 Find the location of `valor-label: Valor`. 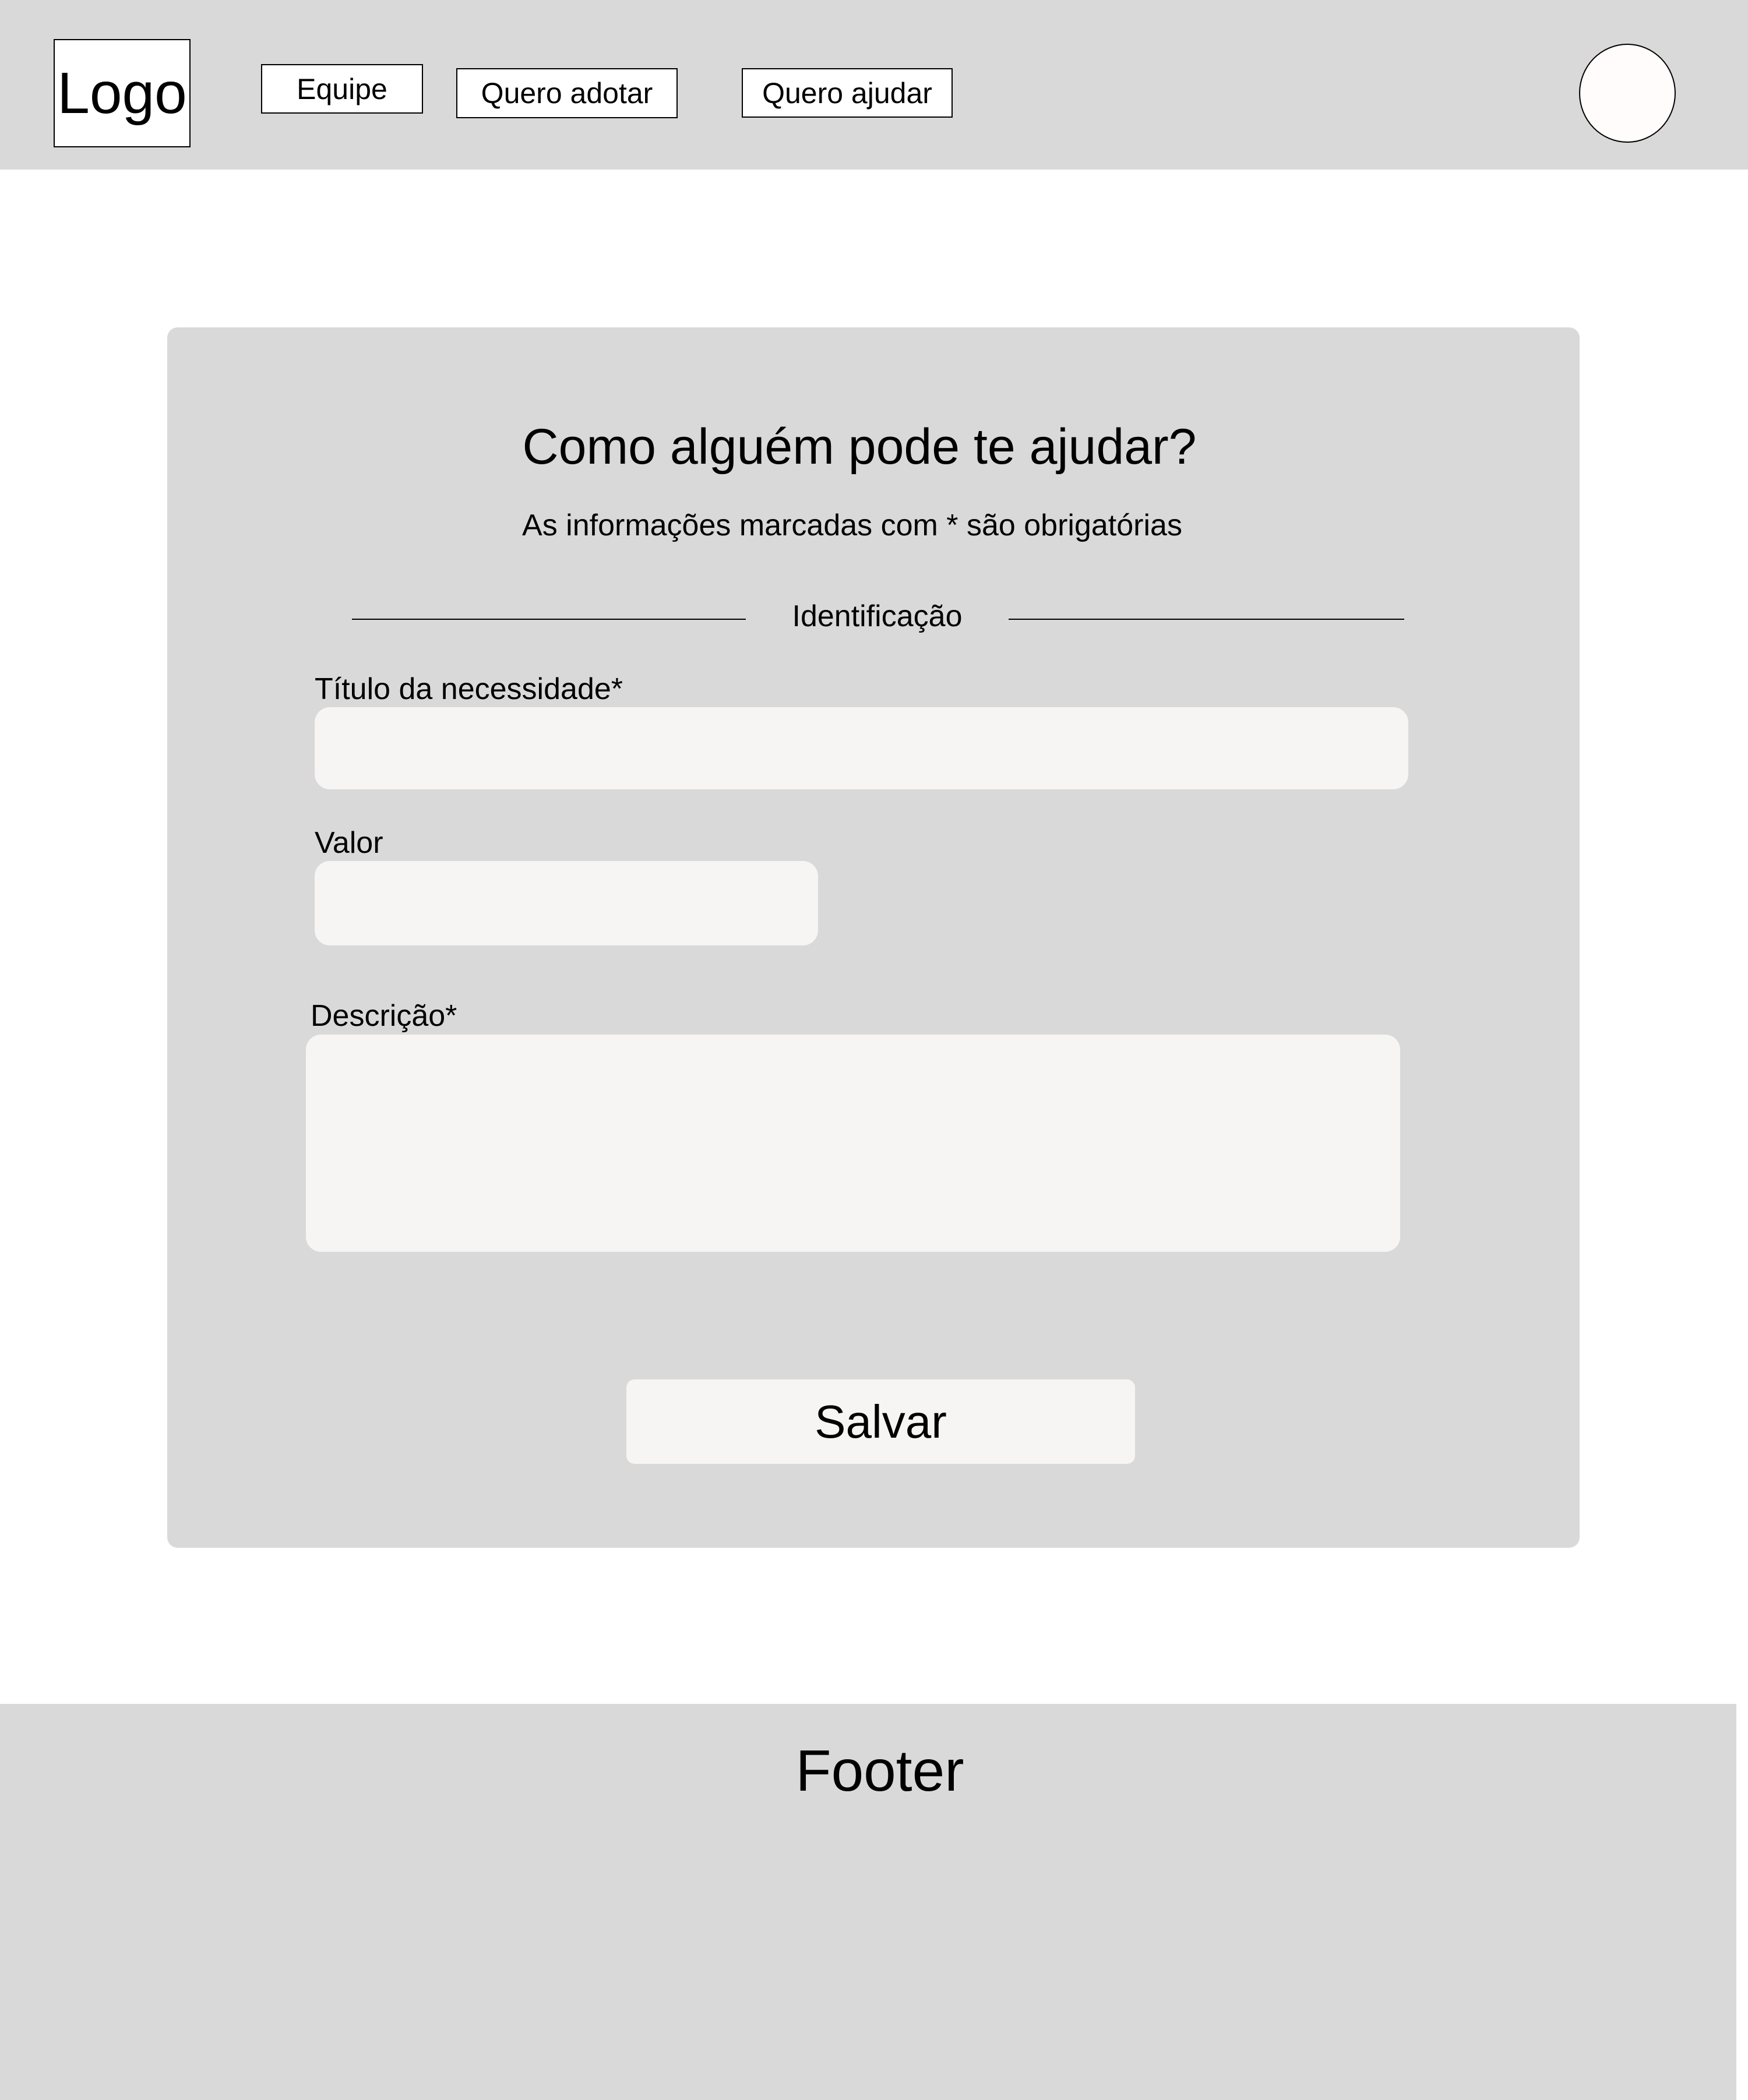

valor-label: Valor is located at coordinates (349, 843).